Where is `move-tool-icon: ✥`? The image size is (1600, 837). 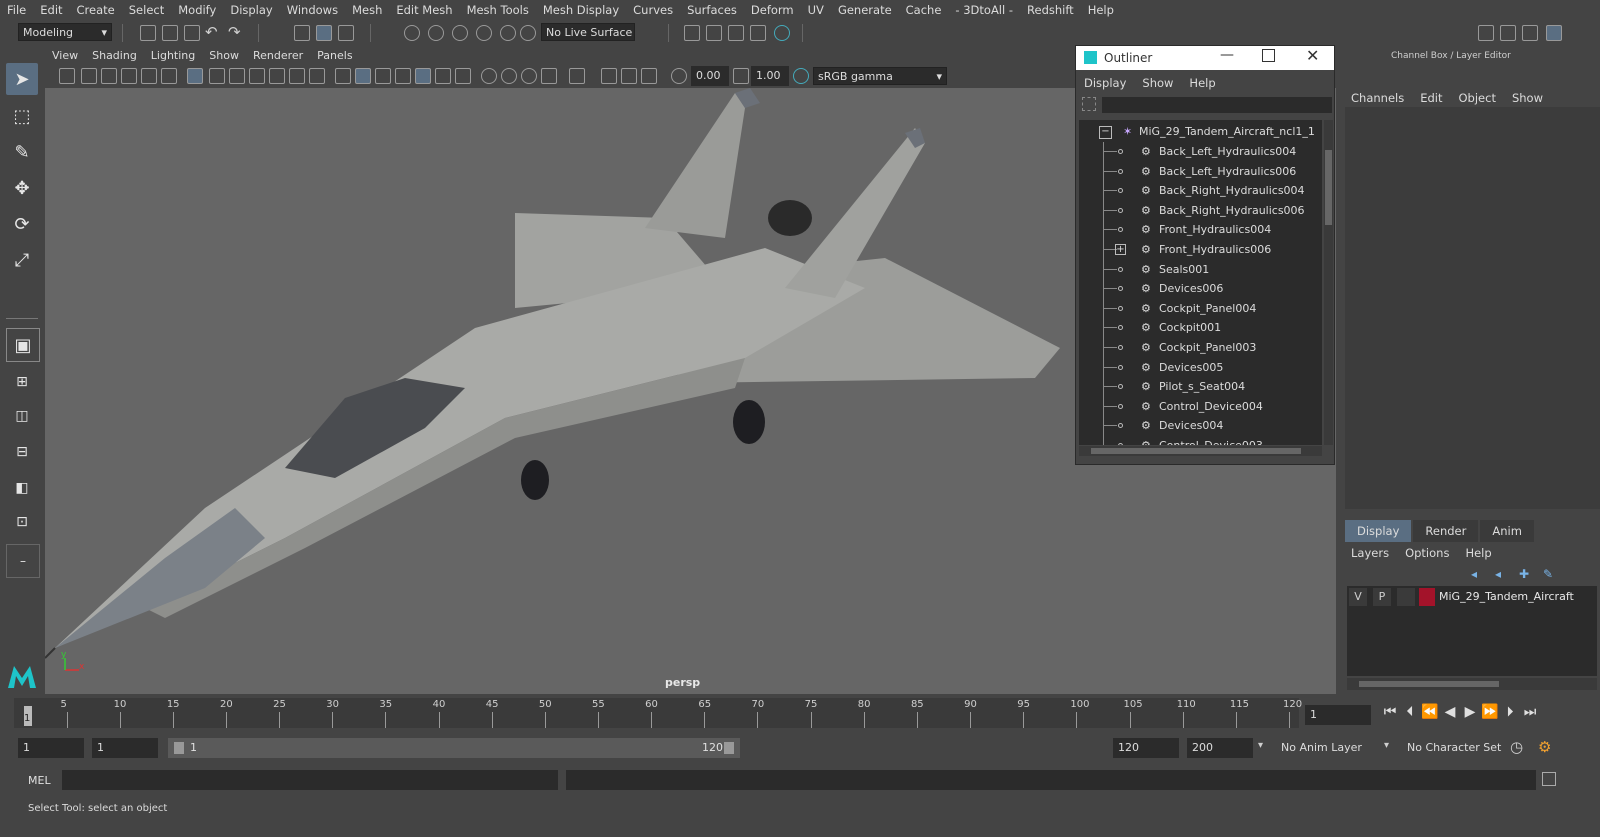 move-tool-icon: ✥ is located at coordinates (22, 188).